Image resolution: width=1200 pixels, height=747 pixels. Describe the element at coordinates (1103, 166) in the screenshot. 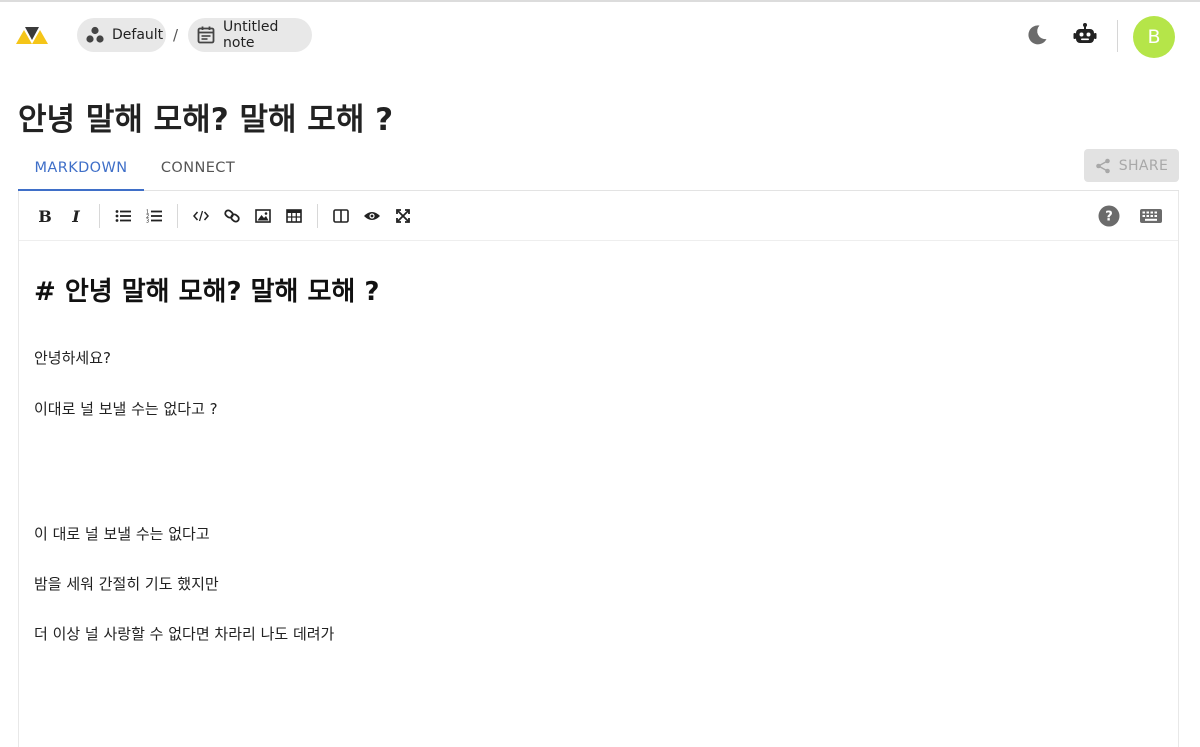

I see `share-icon` at that location.